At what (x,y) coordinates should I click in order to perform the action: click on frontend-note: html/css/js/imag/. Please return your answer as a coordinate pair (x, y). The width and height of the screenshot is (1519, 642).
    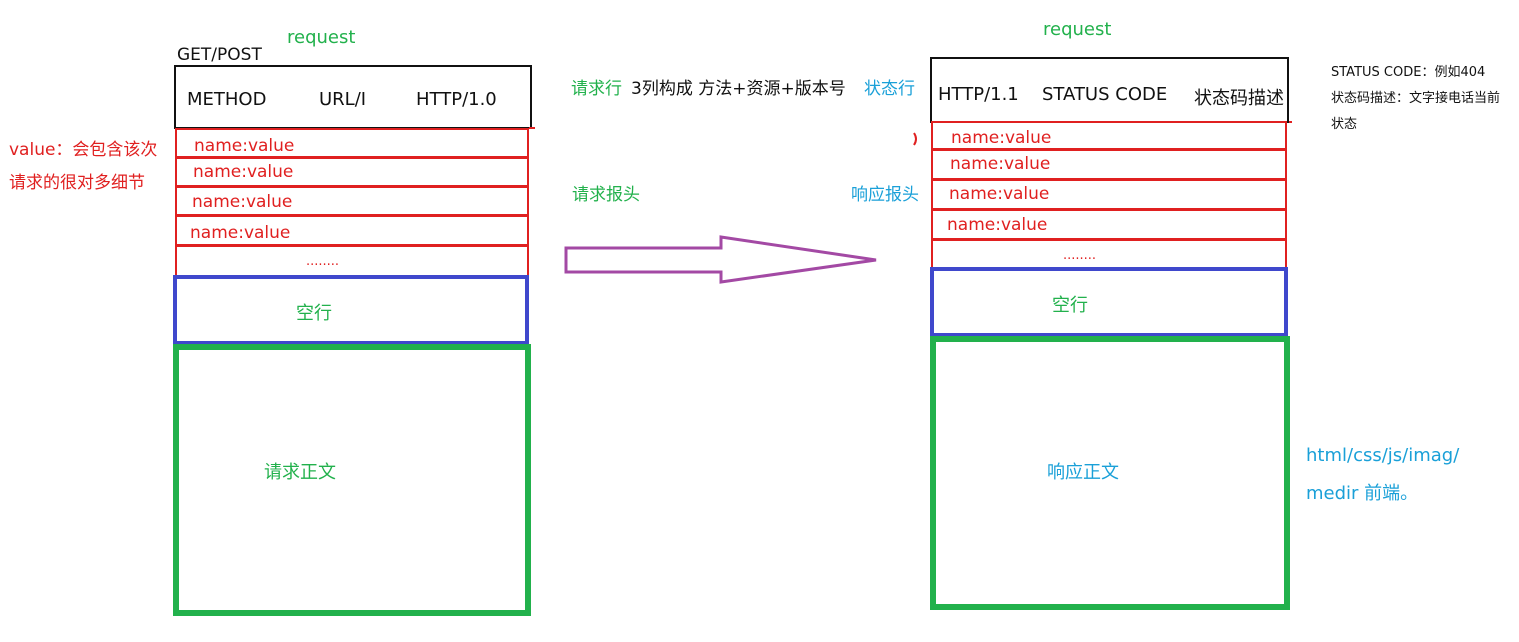
    Looking at the image, I should click on (1383, 455).